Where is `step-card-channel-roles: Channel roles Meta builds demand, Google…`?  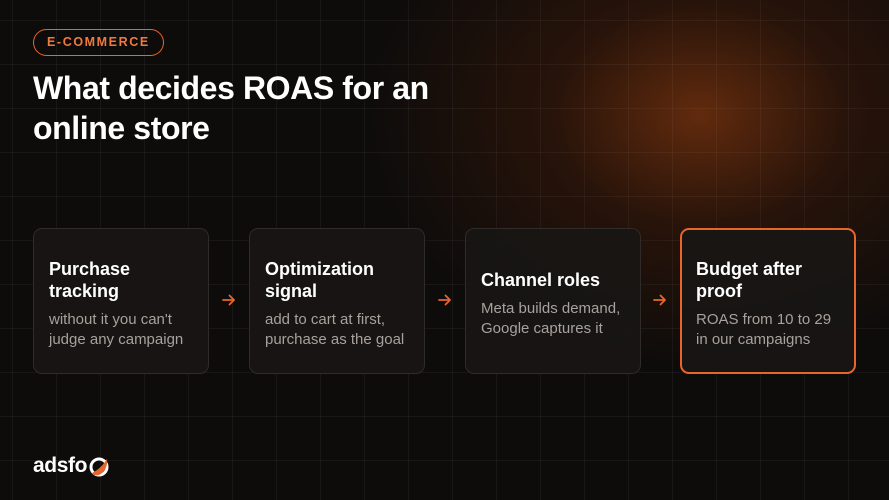
step-card-channel-roles: Channel roles Meta builds demand, Google… is located at coordinates (553, 301).